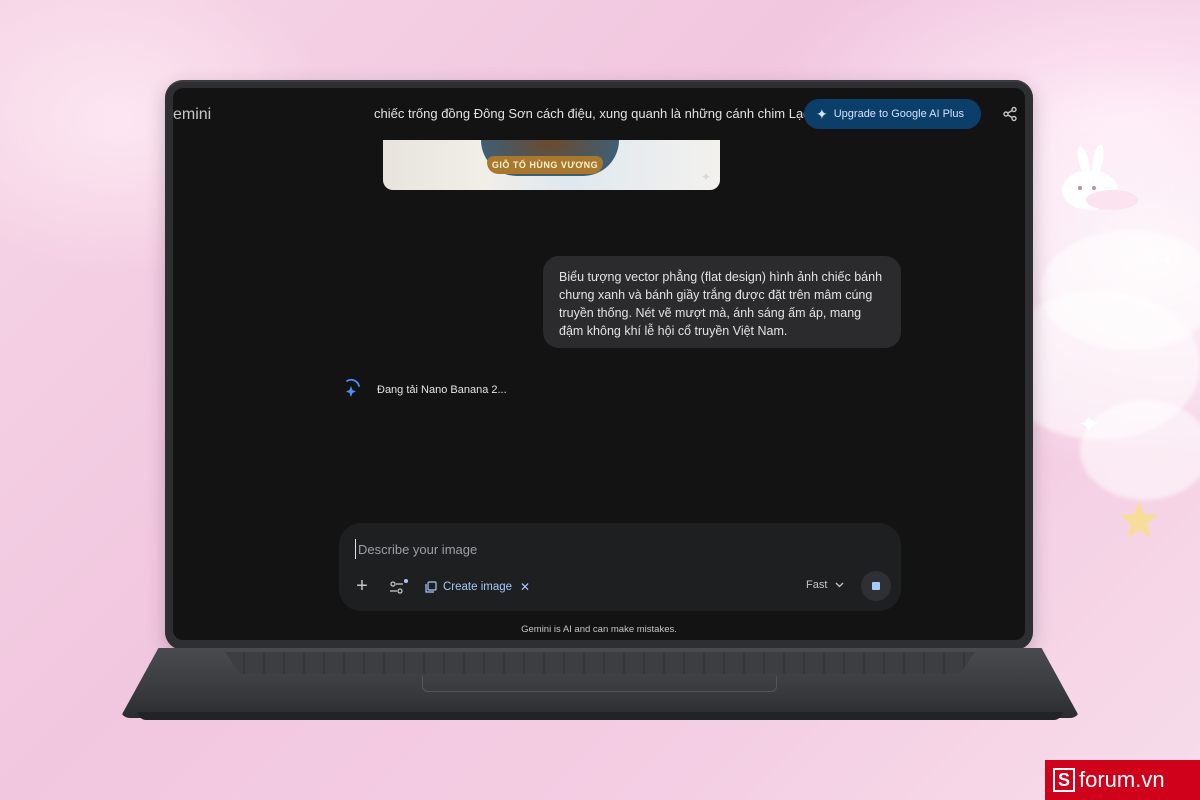 This screenshot has width=1200, height=800. I want to click on sforum-logo-text: forum.vn, so click(1122, 779).